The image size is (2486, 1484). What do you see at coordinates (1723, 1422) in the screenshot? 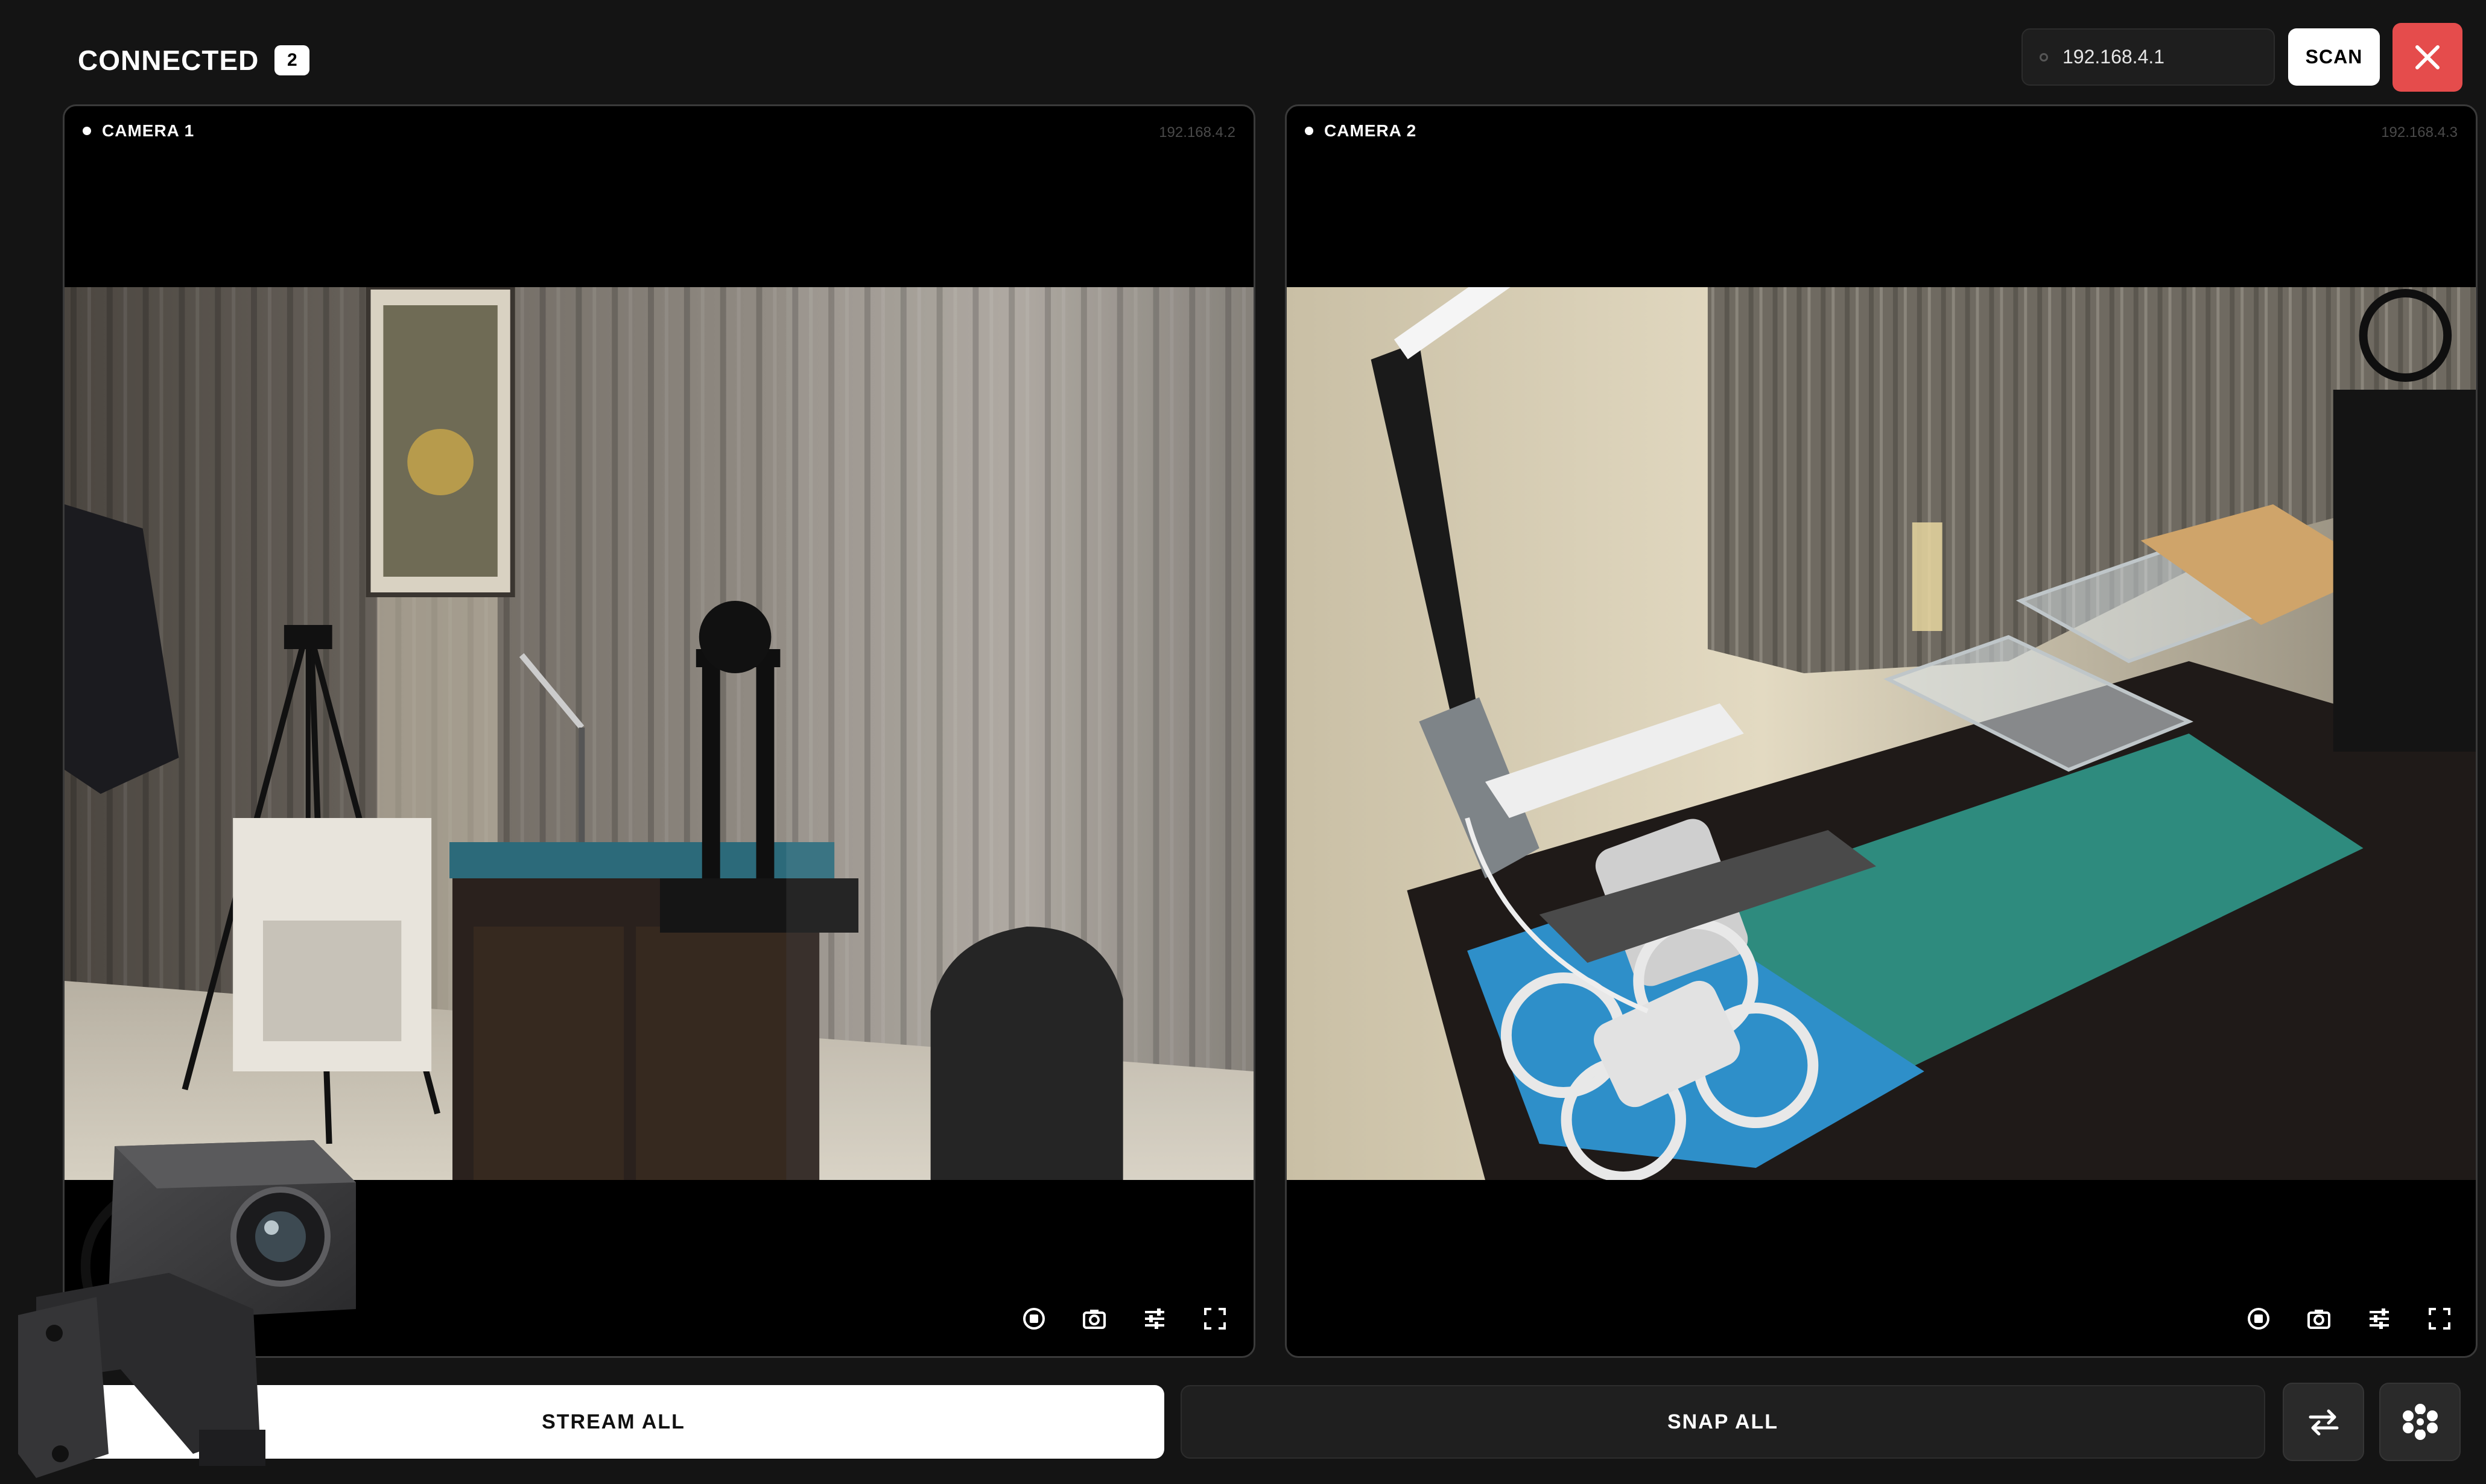
I see `snap-all-button: SNAP ALL` at bounding box center [1723, 1422].